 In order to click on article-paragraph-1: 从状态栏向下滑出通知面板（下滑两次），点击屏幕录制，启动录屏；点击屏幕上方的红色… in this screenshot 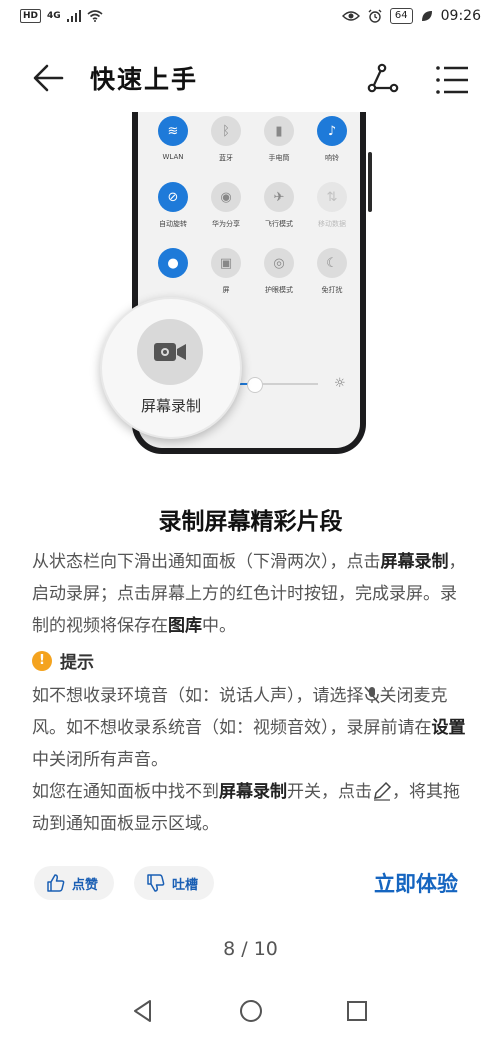, I will do `click(252, 594)`.